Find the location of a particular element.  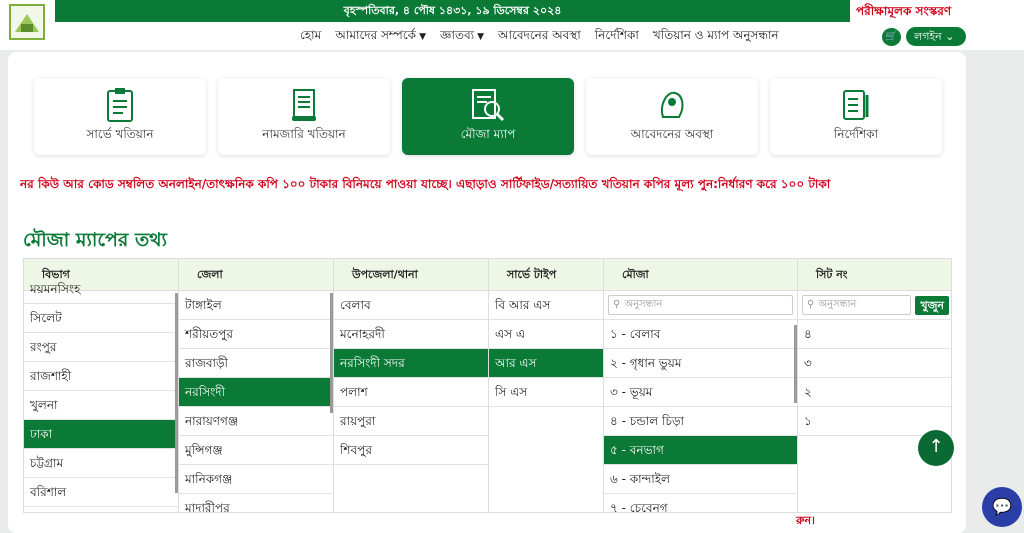

nav-khatian-map-search: খতিয়ান ও ম্যাপ অনুসন্ধান is located at coordinates (716, 37).